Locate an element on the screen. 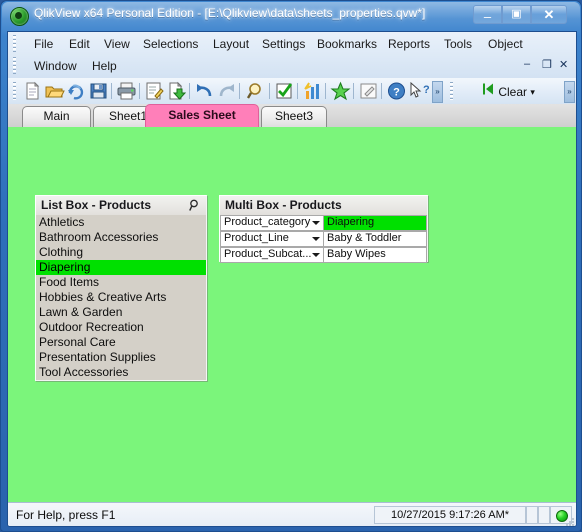 The width and height of the screenshot is (582, 532). open-document-icon is located at coordinates (54, 91).